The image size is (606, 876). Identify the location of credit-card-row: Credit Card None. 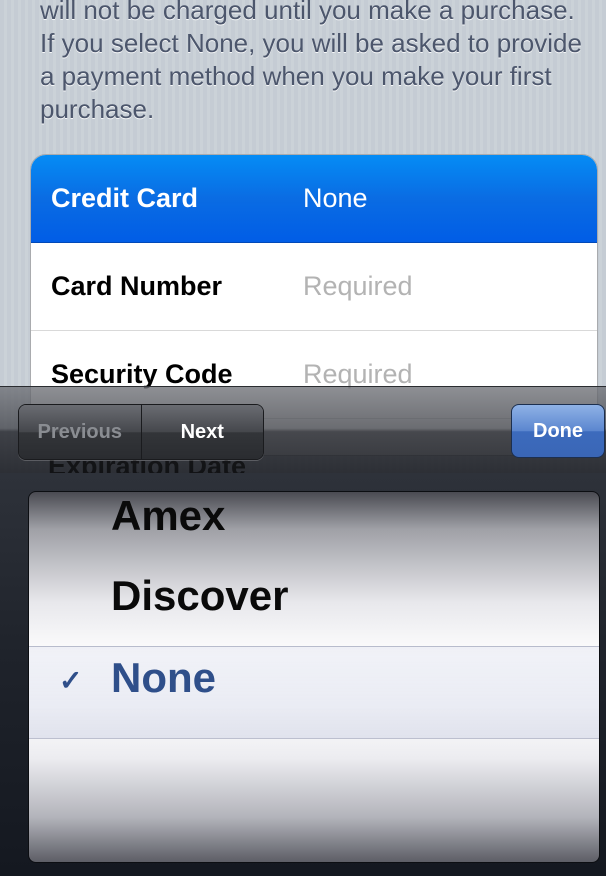
(314, 199).